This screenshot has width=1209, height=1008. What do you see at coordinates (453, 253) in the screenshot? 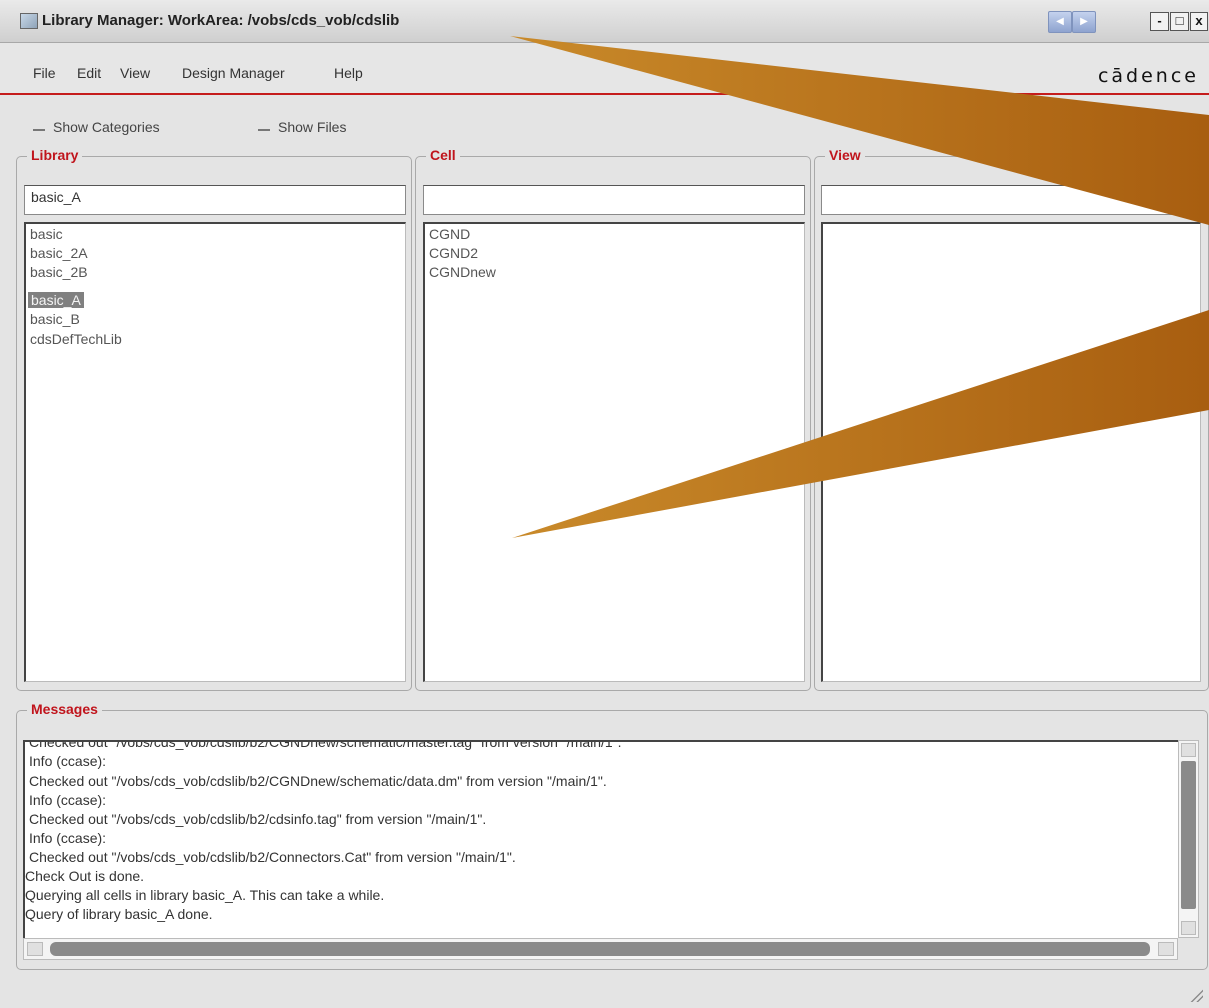
I see `cell-item: CGND2` at bounding box center [453, 253].